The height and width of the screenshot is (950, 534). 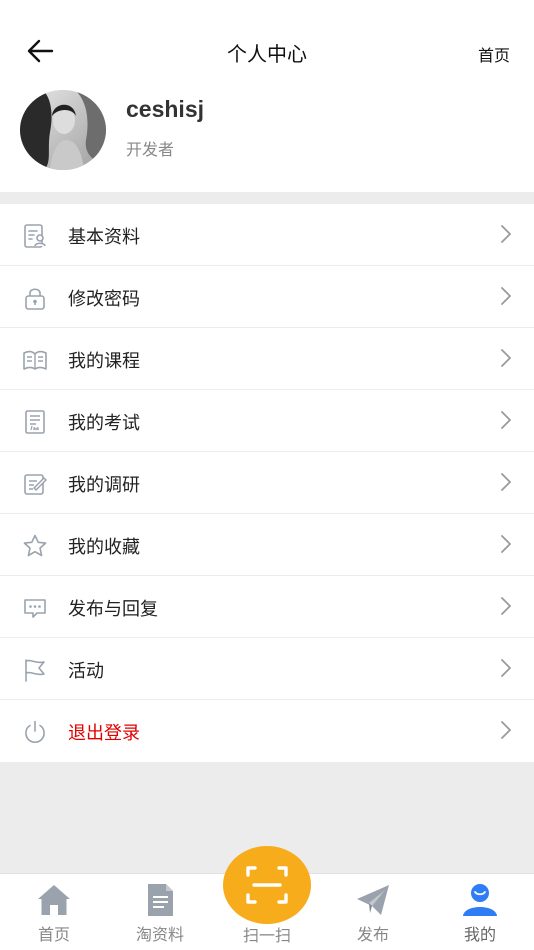 I want to click on paper-plane-icon, so click(x=373, y=900).